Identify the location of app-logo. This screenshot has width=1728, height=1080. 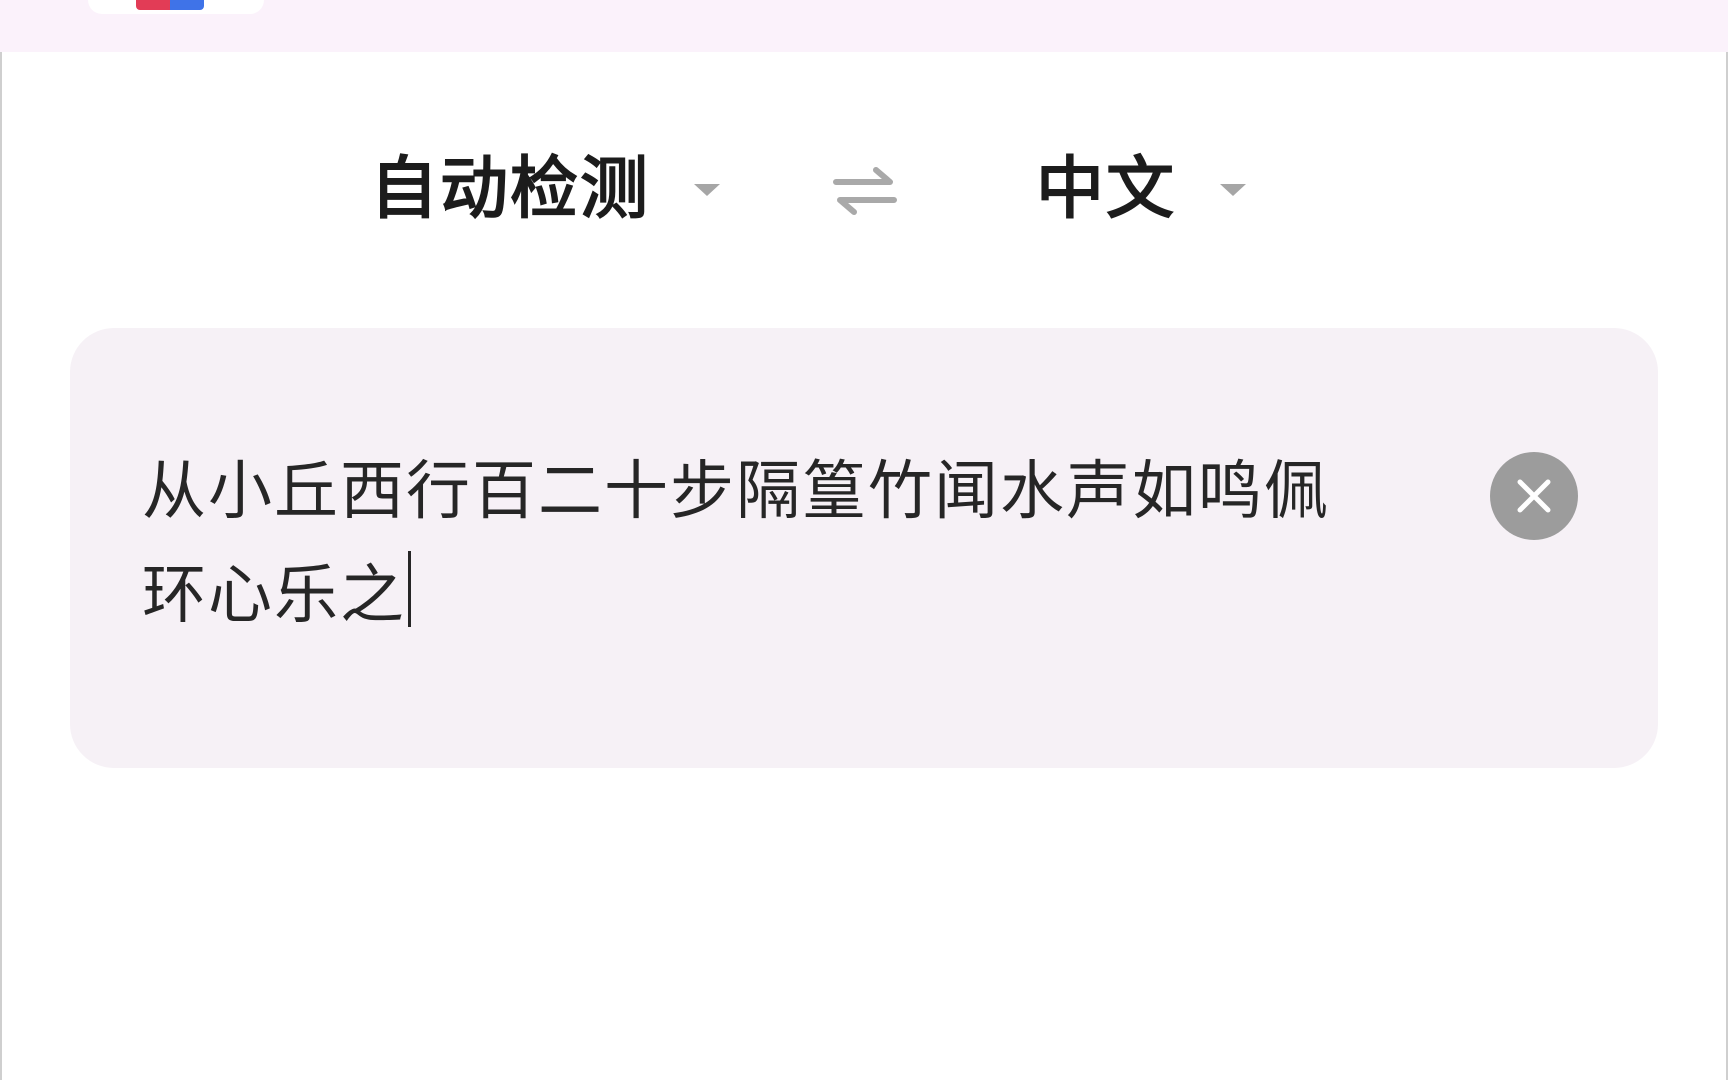
(170, 5).